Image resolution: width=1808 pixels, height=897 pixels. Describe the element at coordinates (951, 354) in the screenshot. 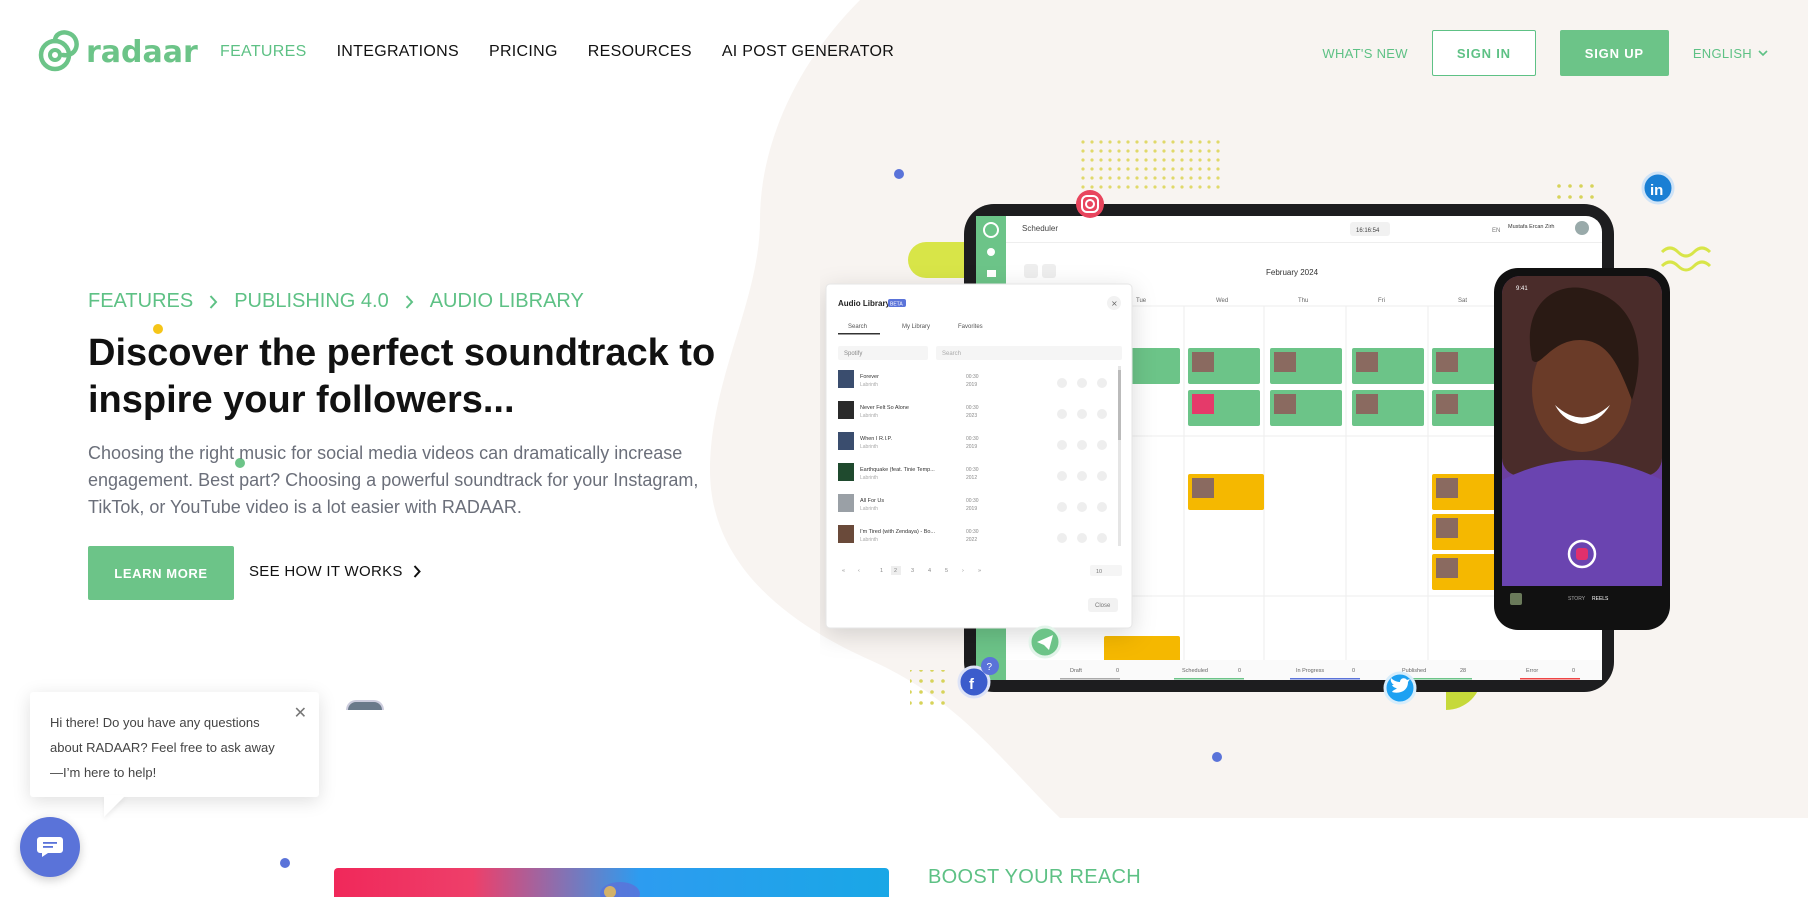

I see `track-search-placeholder: Search` at that location.